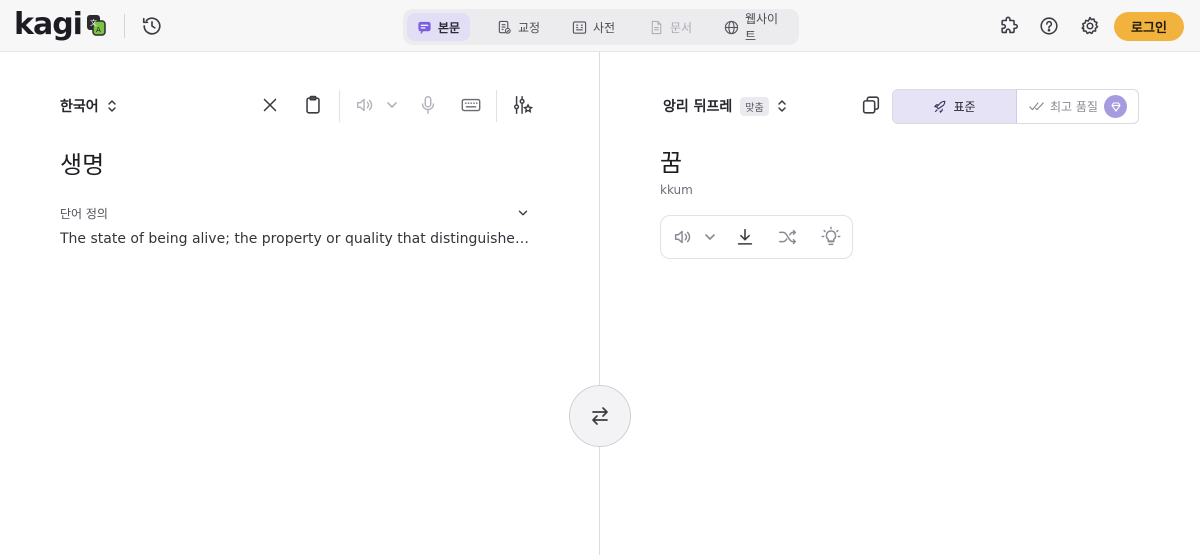  Describe the element at coordinates (656, 27) in the screenshot. I see `document-icon` at that location.